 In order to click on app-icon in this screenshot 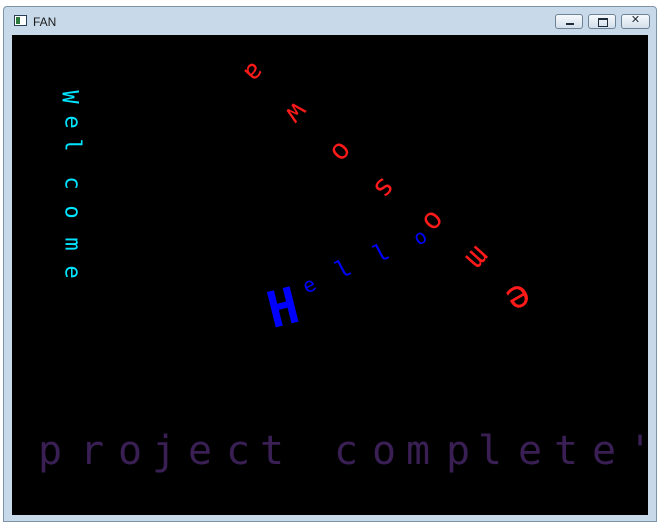, I will do `click(20, 20)`.